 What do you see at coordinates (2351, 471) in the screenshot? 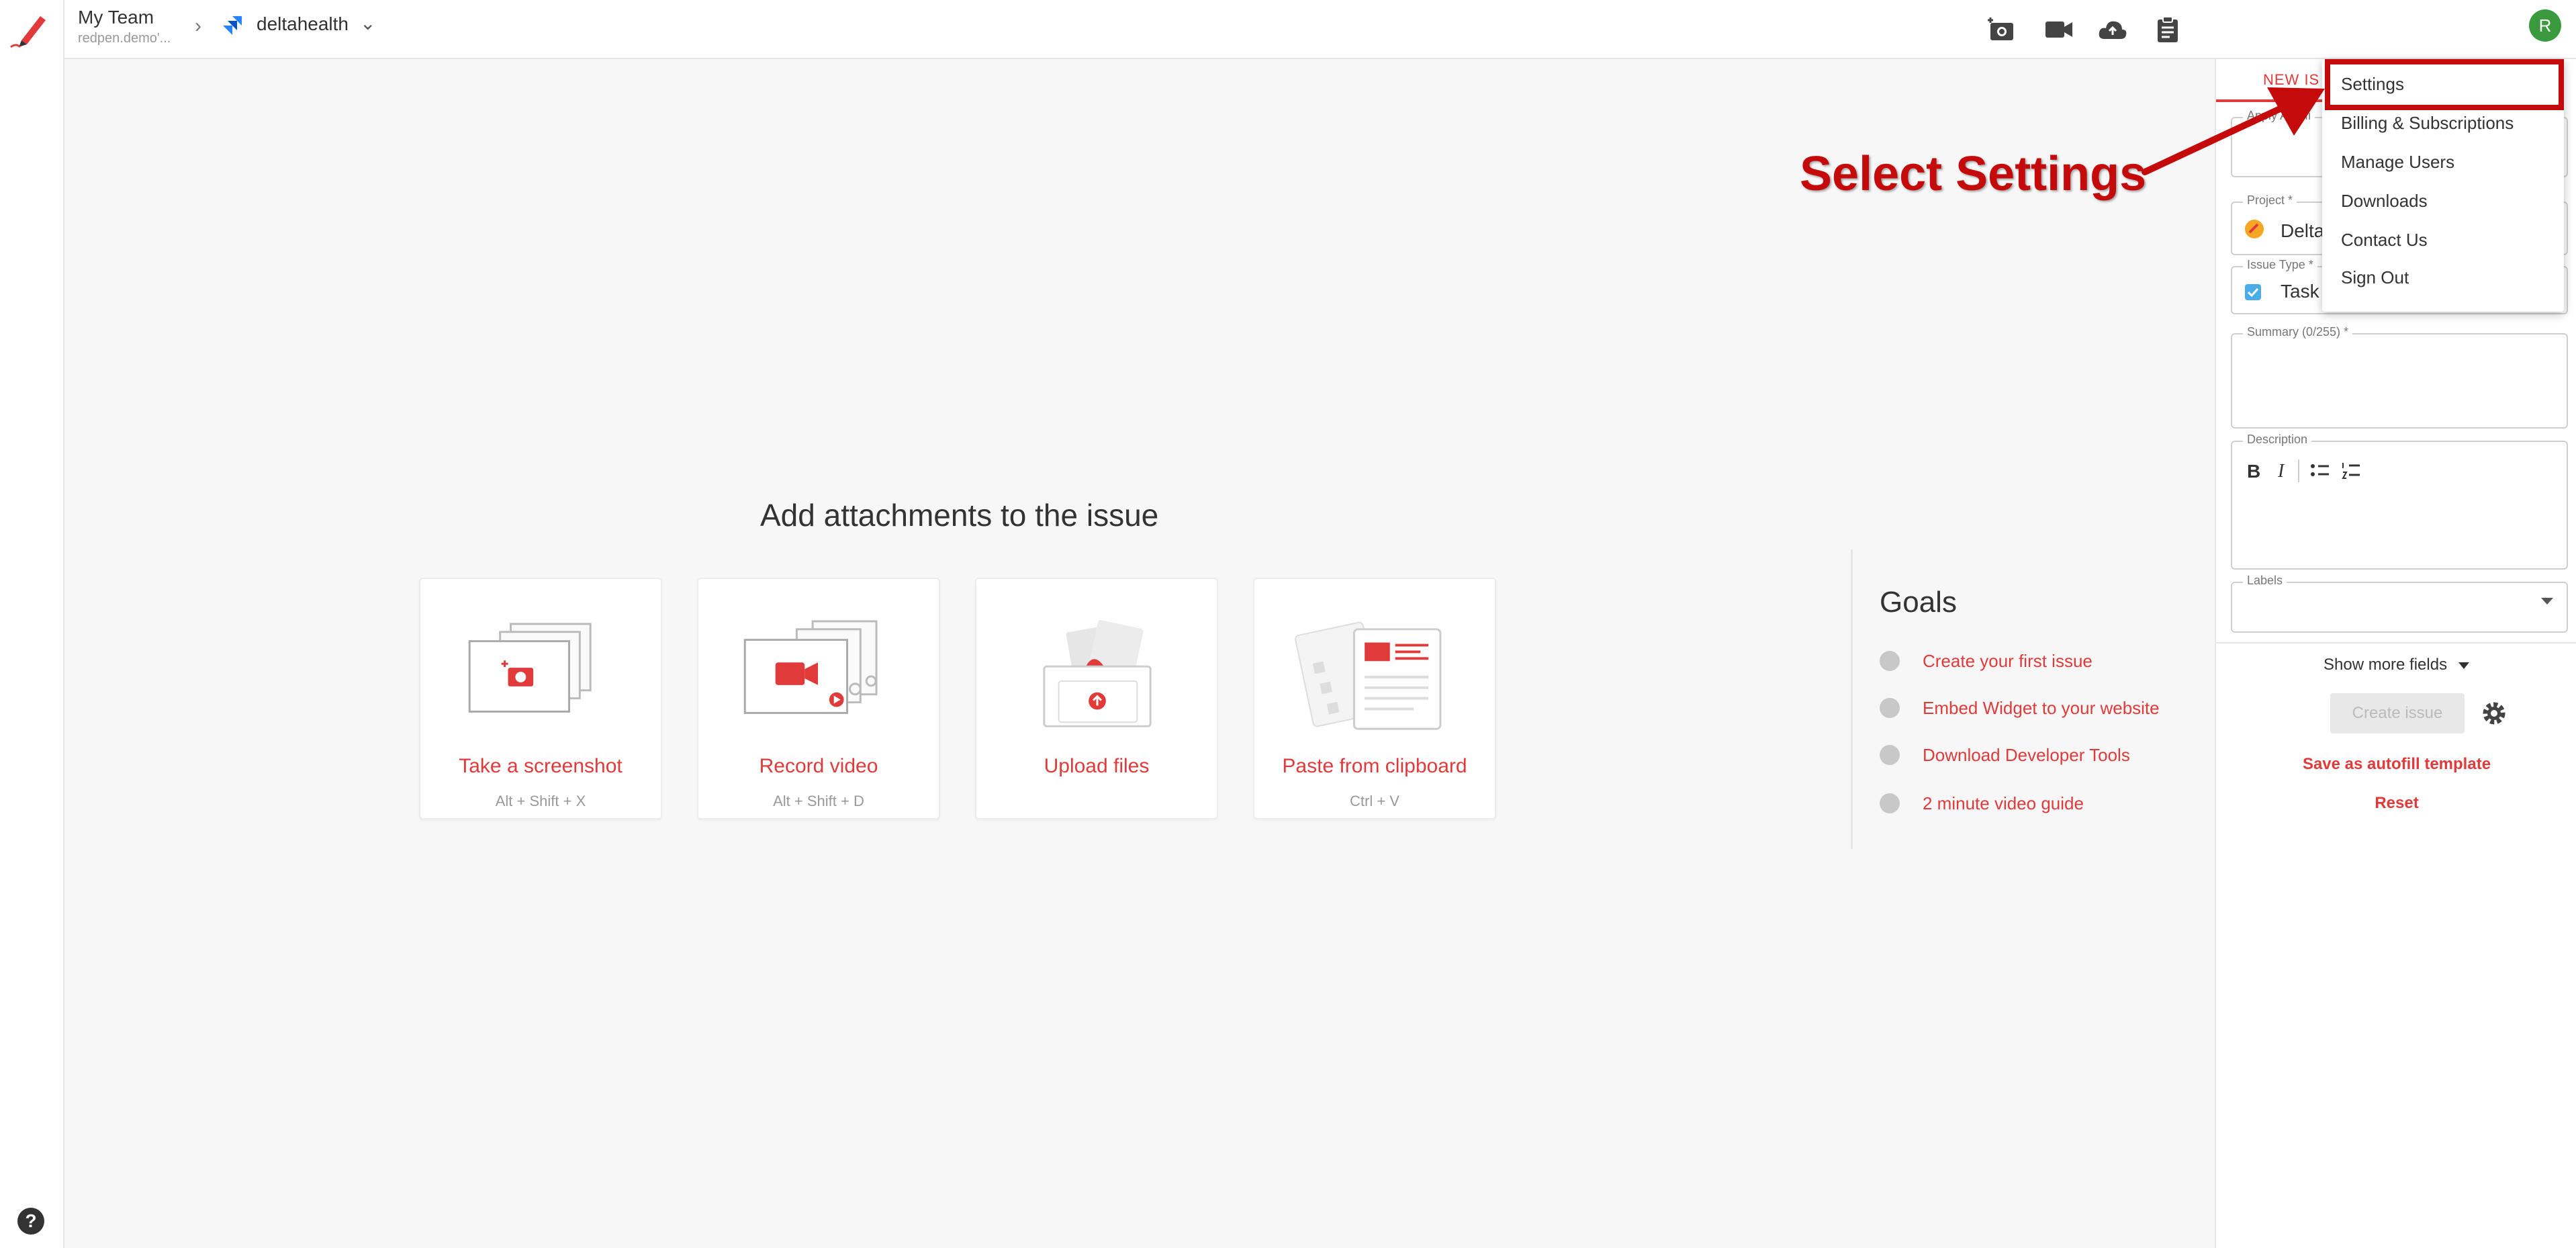
I see `numbered-list-icon` at bounding box center [2351, 471].